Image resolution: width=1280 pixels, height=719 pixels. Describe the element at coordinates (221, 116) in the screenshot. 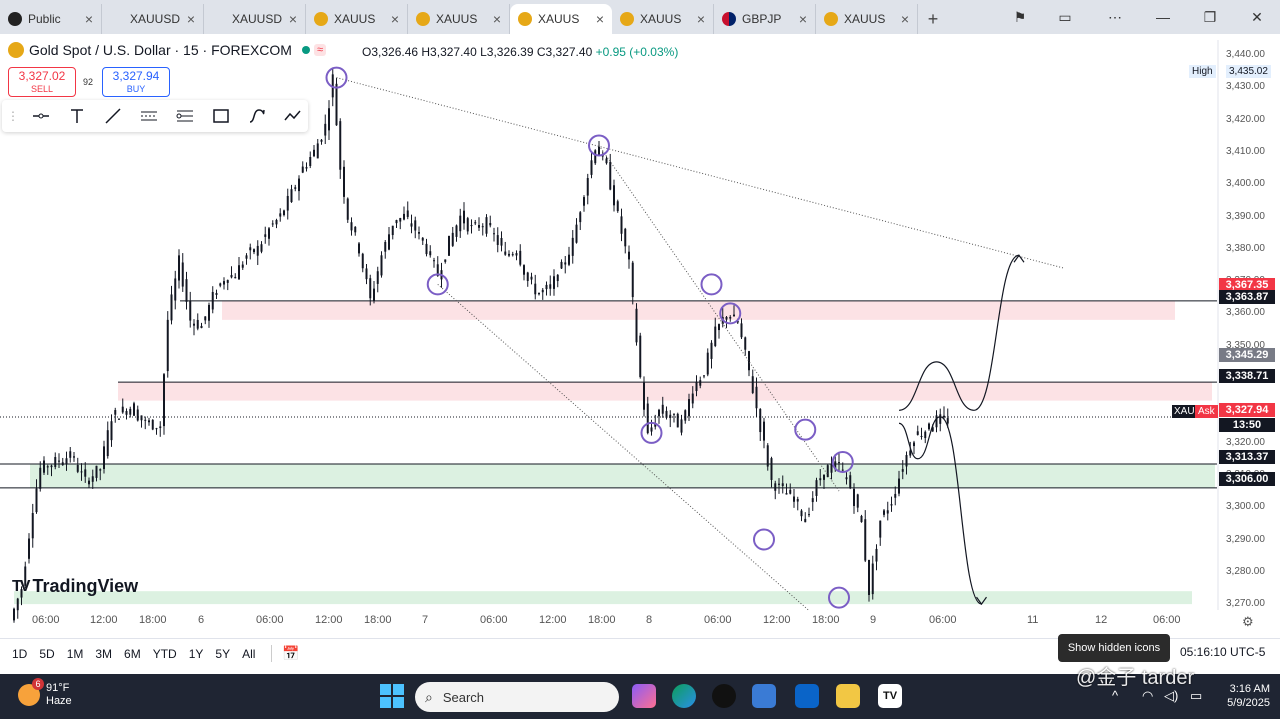

I see `rectangle-icon` at that location.